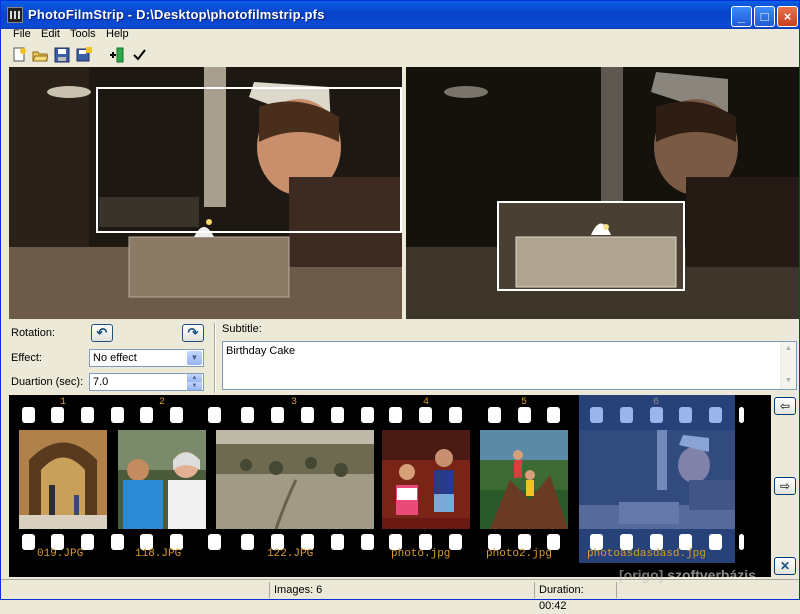  I want to click on frame-number: 3, so click(294, 402).